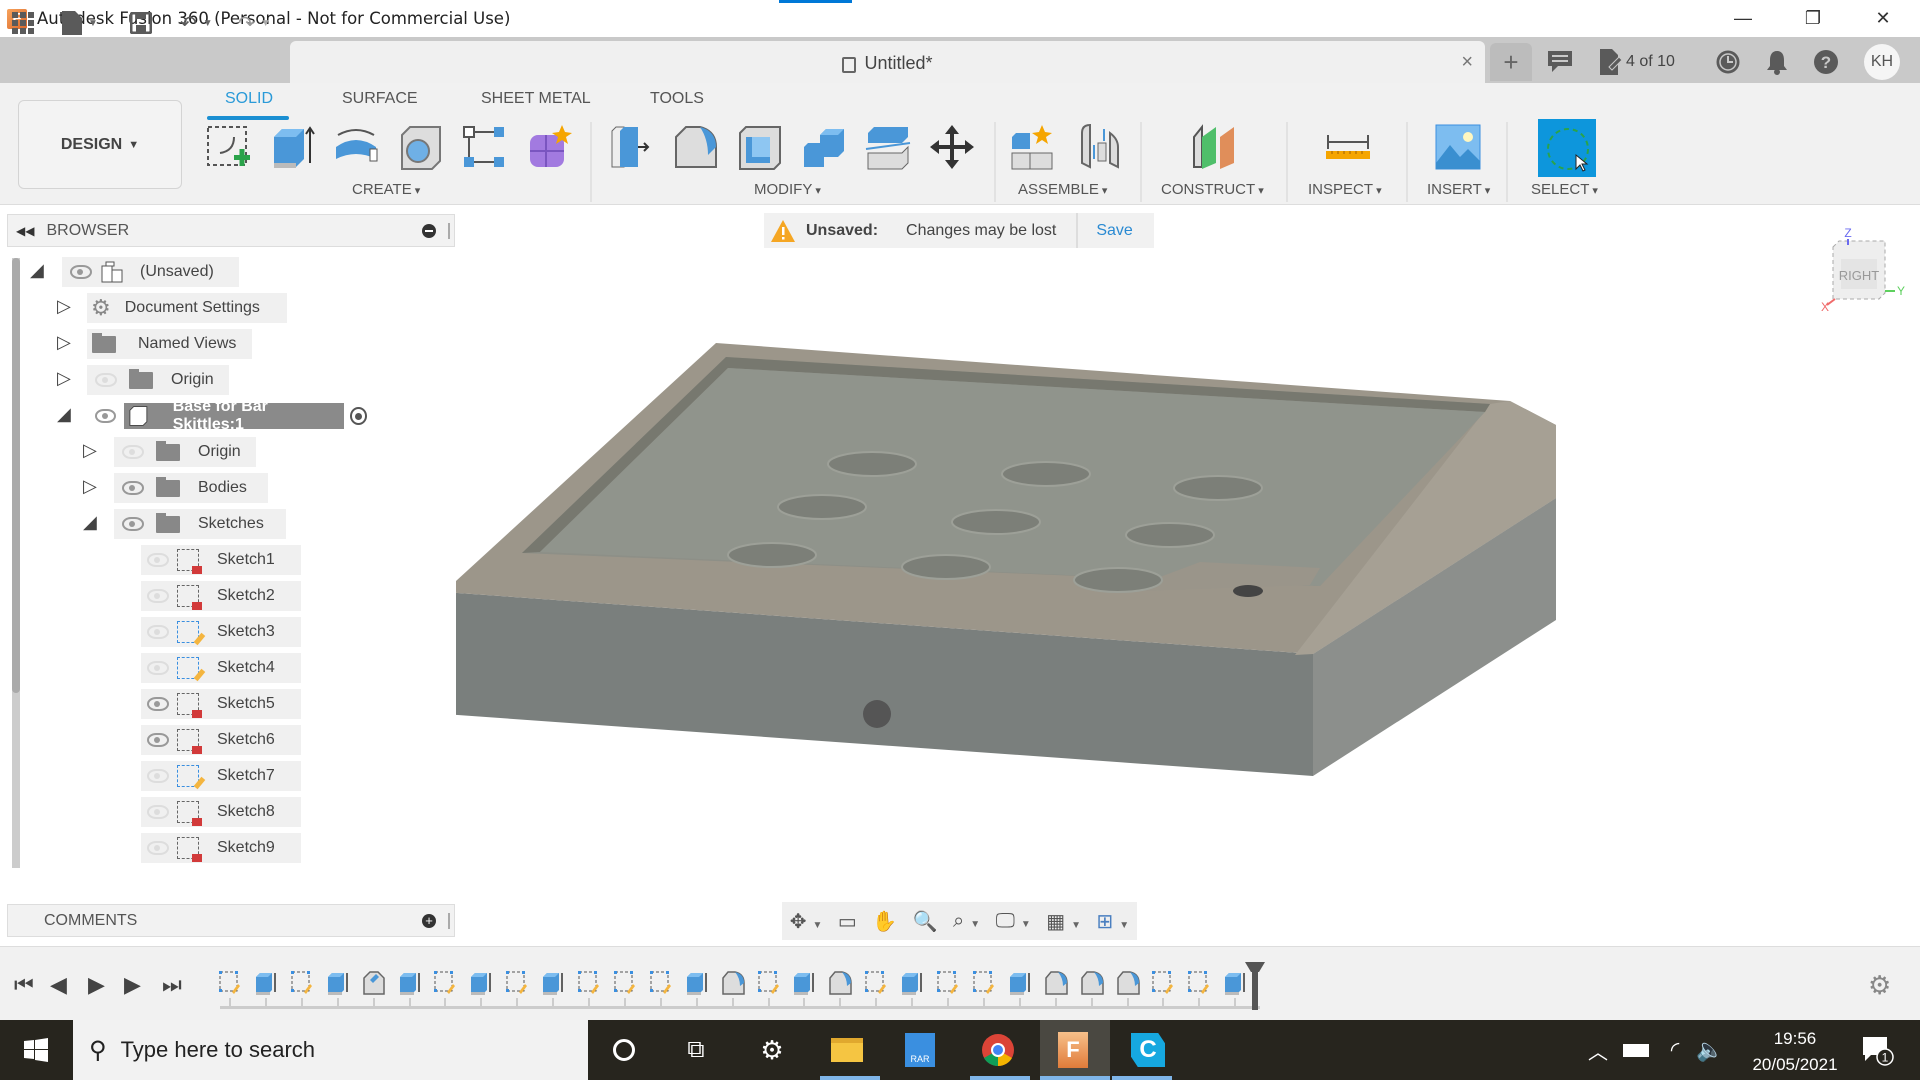 This screenshot has height=1080, width=1920. What do you see at coordinates (1255, 986) in the screenshot?
I see `timeline-marker` at bounding box center [1255, 986].